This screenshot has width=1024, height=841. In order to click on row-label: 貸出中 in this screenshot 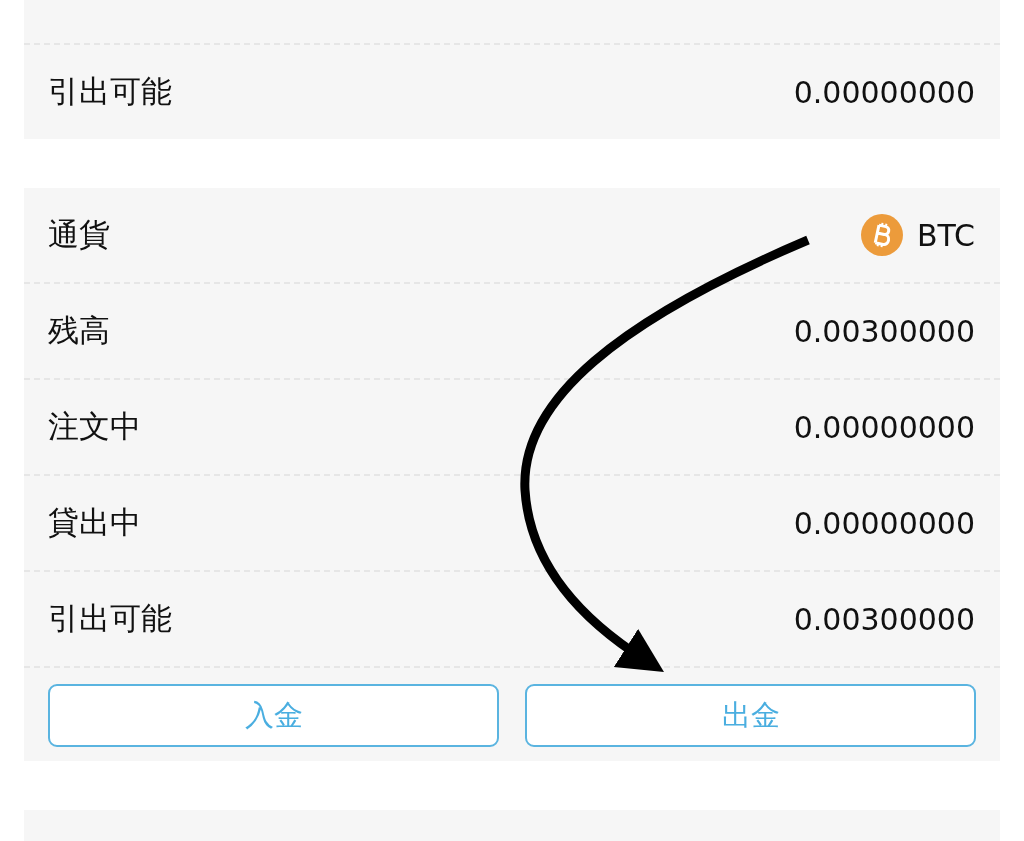, I will do `click(94, 522)`.